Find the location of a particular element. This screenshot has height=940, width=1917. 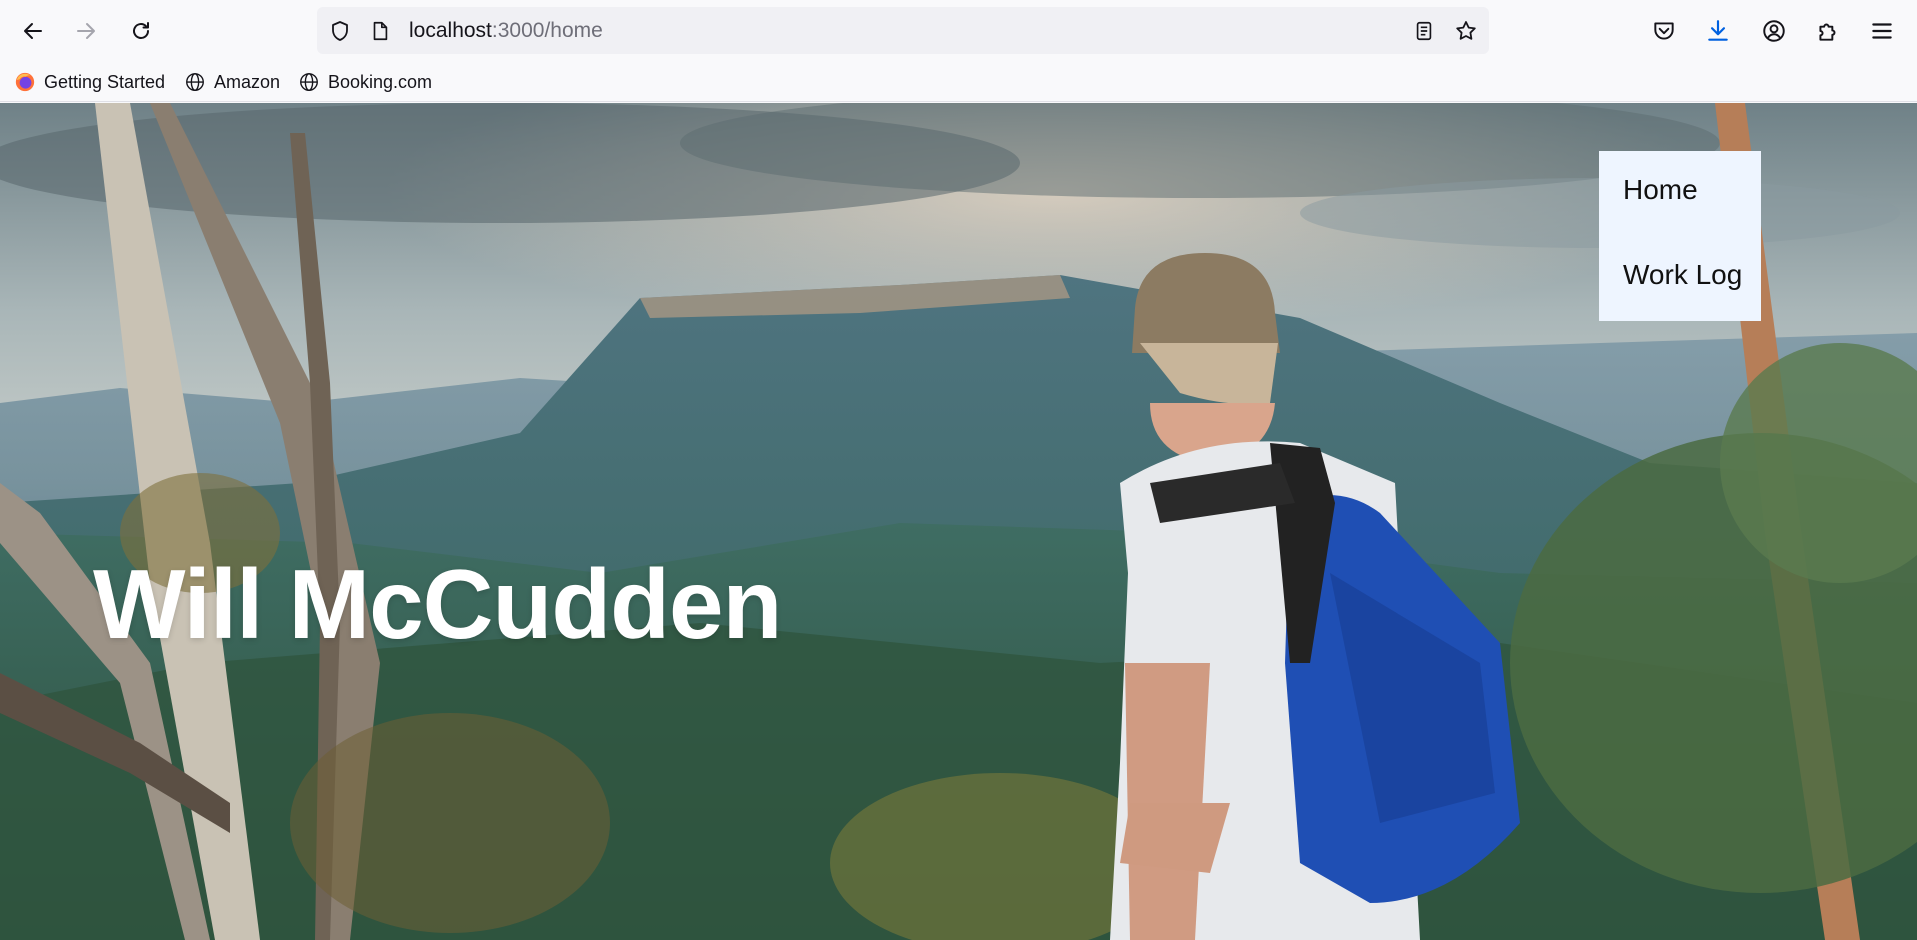

arrow-left-icon is located at coordinates (33, 31).